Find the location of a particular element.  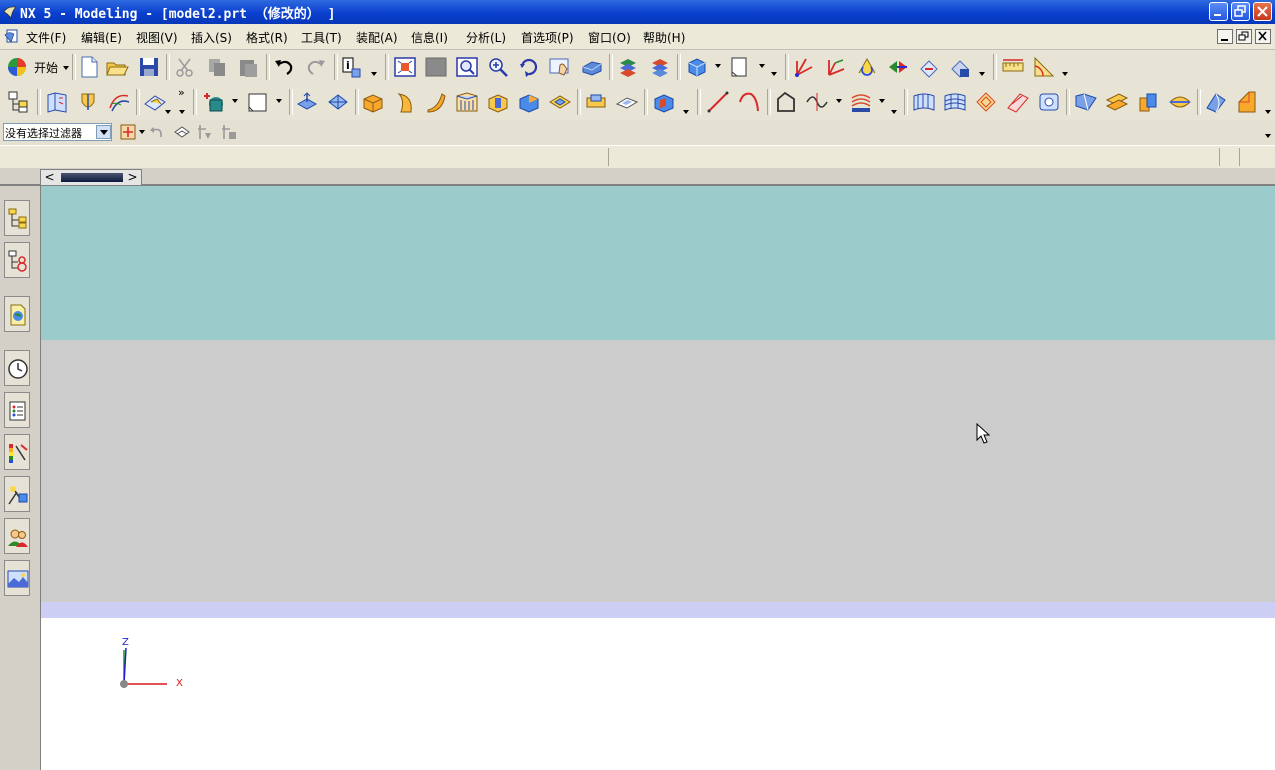

type-filter-select: 没有选择过滤器 is located at coordinates (57, 132).